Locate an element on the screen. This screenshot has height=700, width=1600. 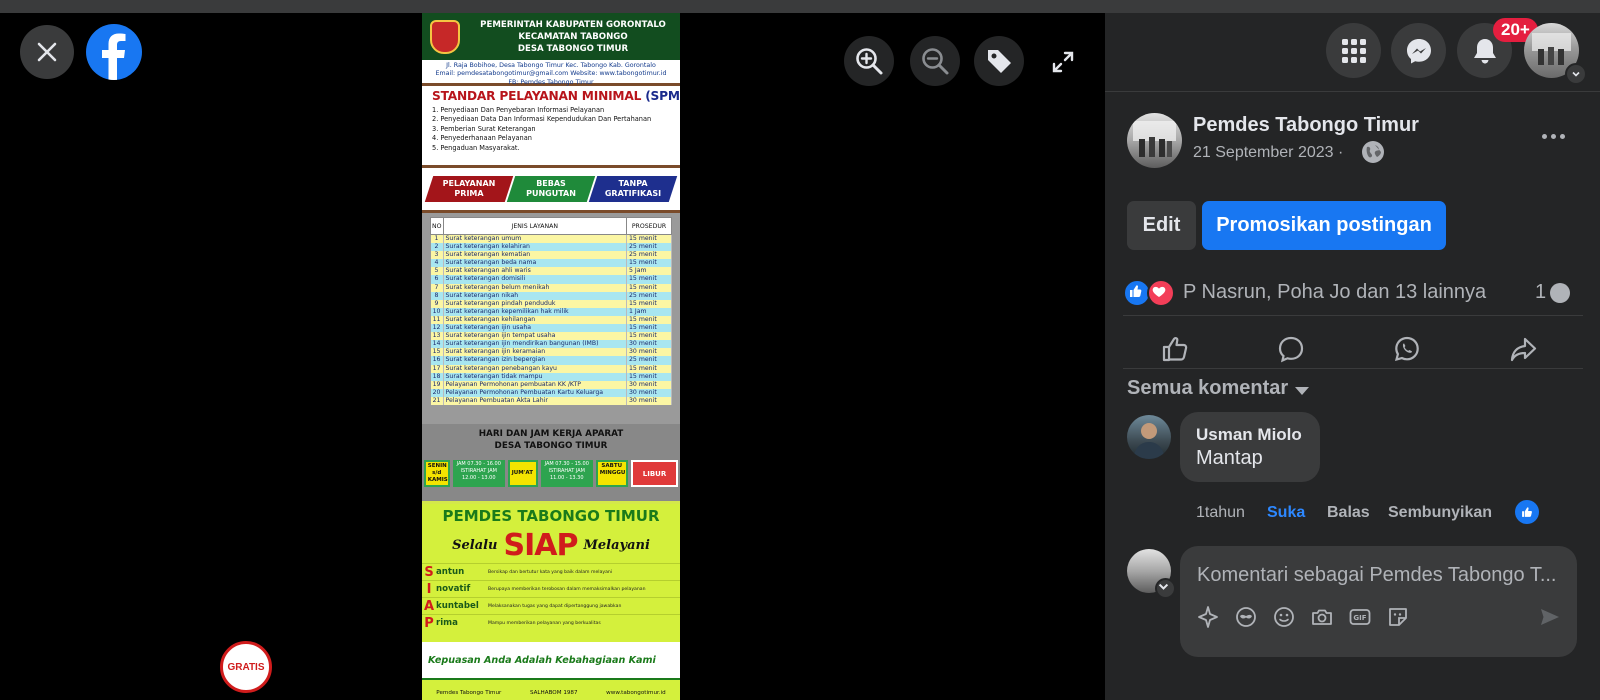
caret-down-icon is located at coordinates (1302, 391).